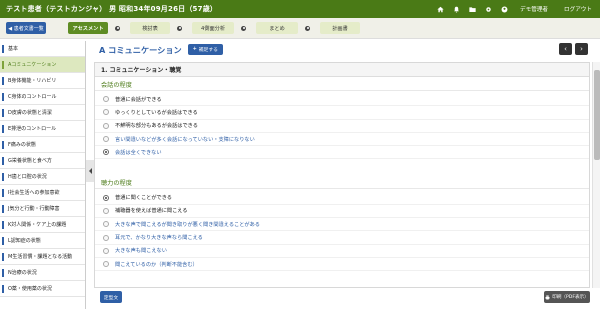  What do you see at coordinates (42, 49) in the screenshot?
I see `sidebar-item-basic: 基本` at bounding box center [42, 49].